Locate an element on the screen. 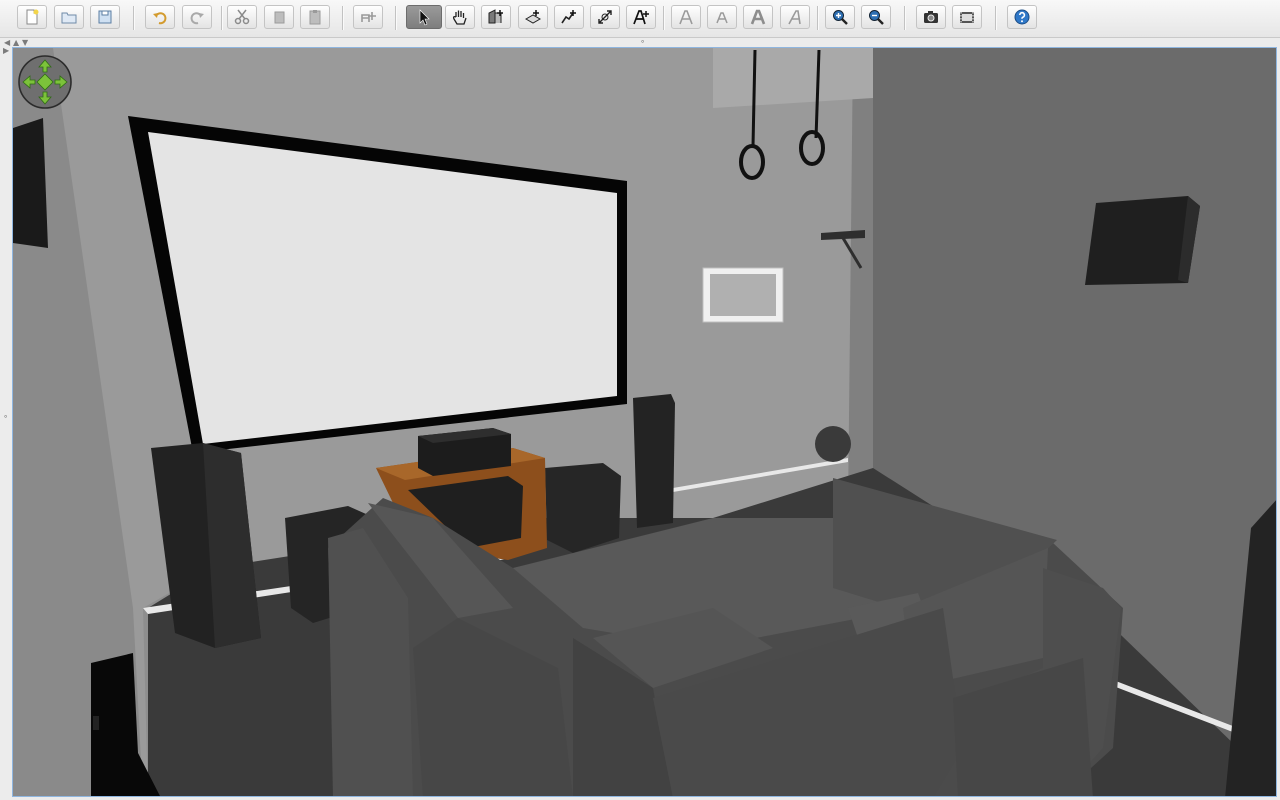 The height and width of the screenshot is (800, 1280). select-mode-button is located at coordinates (424, 17).